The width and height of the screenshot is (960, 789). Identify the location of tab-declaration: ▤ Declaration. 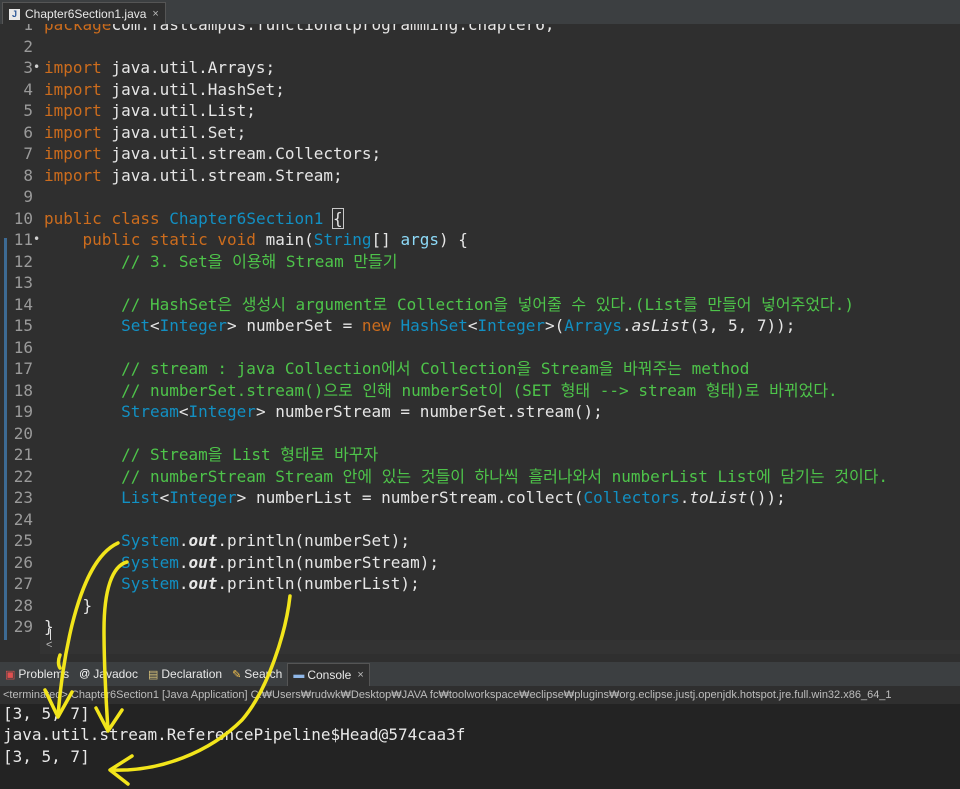
(185, 674).